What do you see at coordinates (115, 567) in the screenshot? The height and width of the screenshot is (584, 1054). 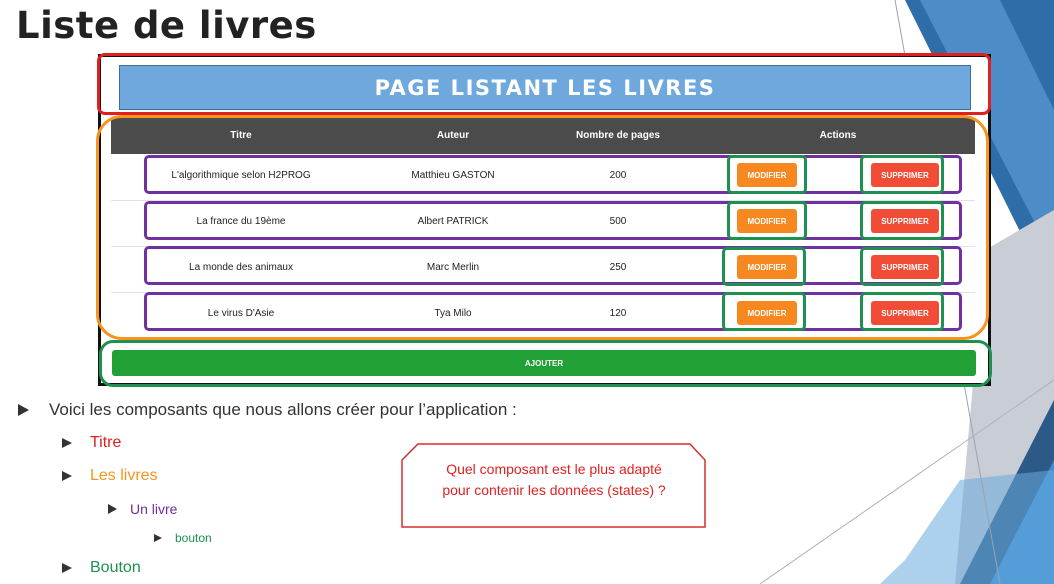 I see `bullet-bouton-text: Bouton` at bounding box center [115, 567].